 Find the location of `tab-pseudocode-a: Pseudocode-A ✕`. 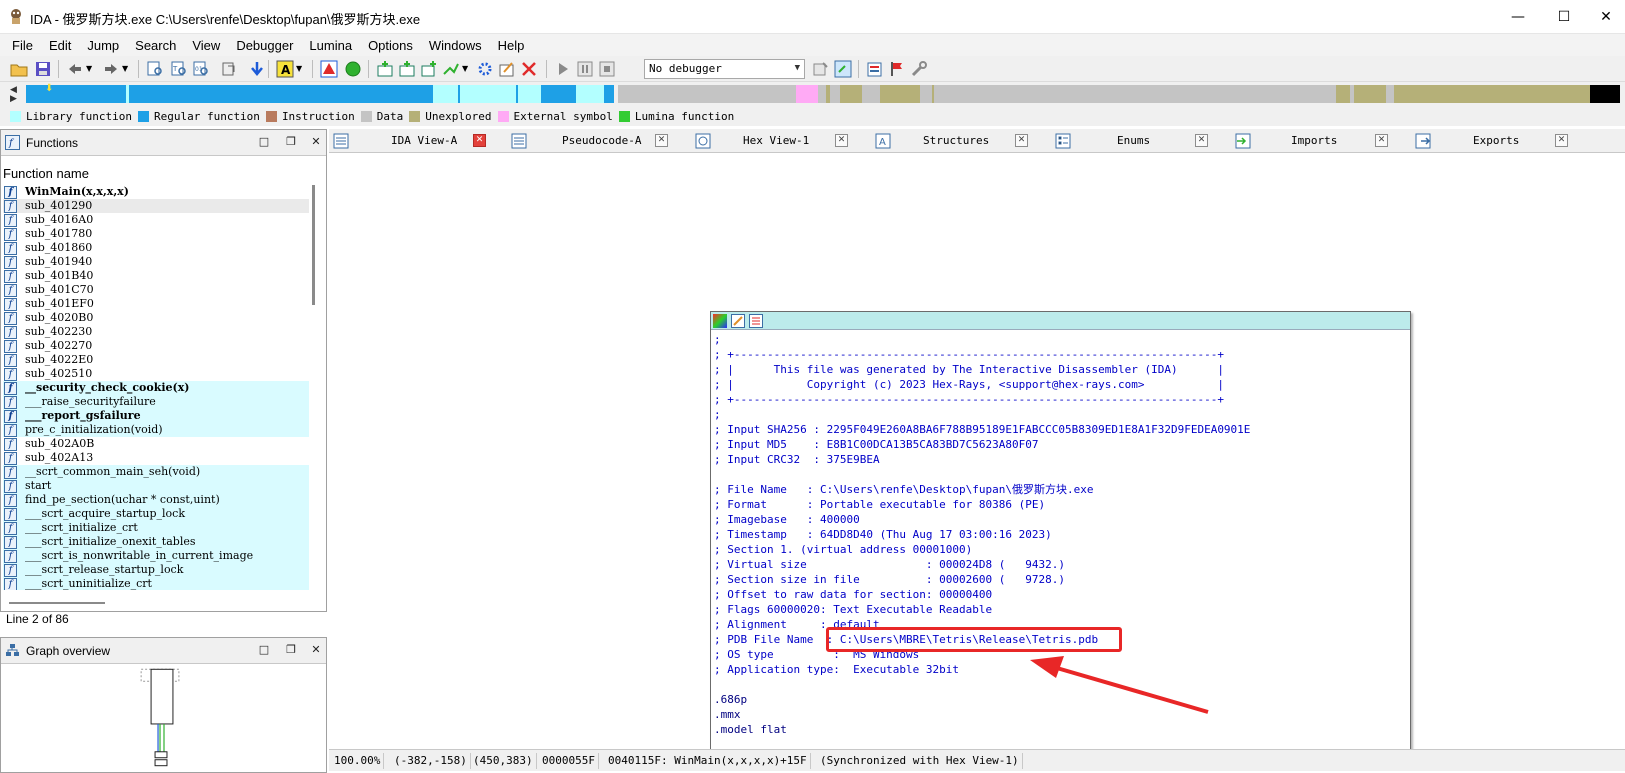

tab-pseudocode-a: Pseudocode-A ✕ is located at coordinates (597, 141).